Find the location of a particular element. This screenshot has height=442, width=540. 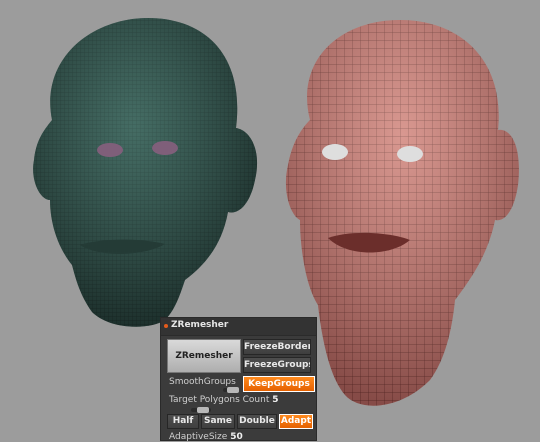

target-polygons-value: 5 is located at coordinates (275, 400).